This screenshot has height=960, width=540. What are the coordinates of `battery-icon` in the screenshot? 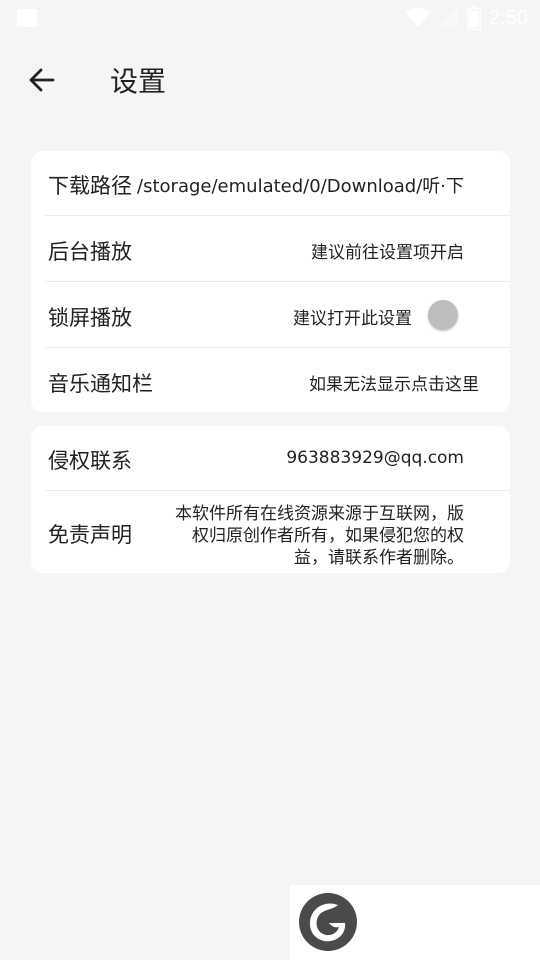 It's located at (474, 18).